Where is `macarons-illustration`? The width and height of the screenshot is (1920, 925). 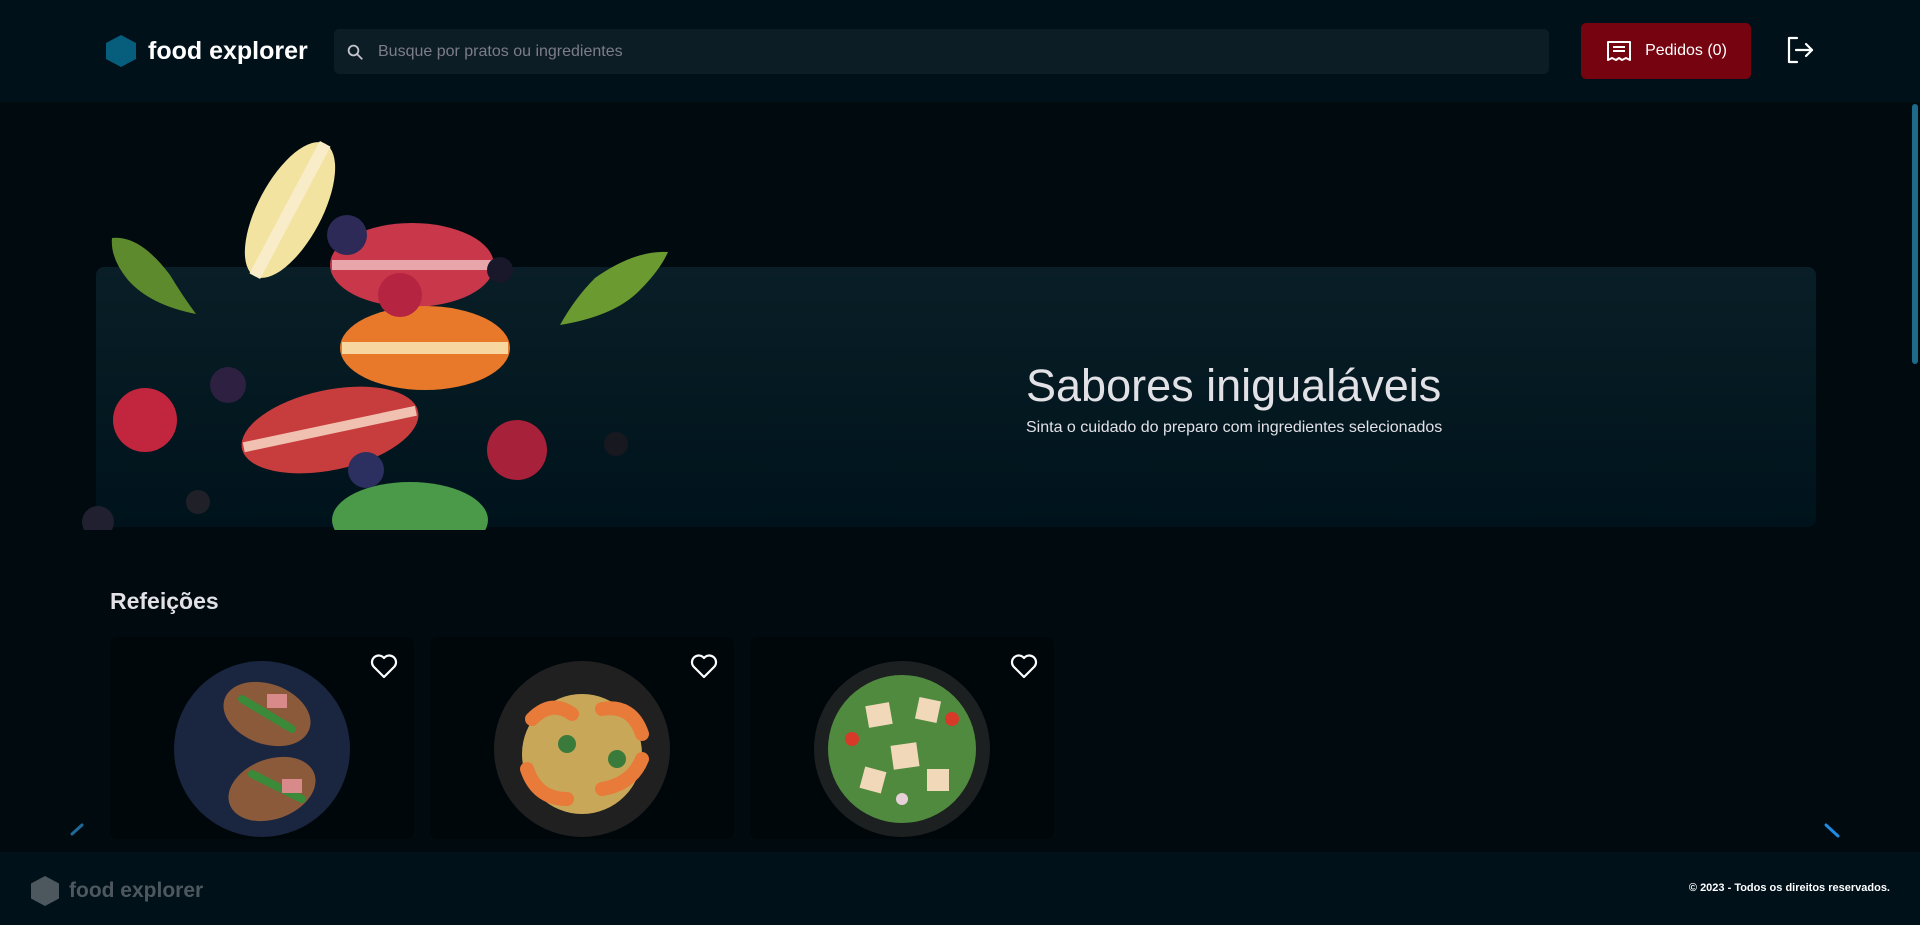 macarons-illustration is located at coordinates (375, 335).